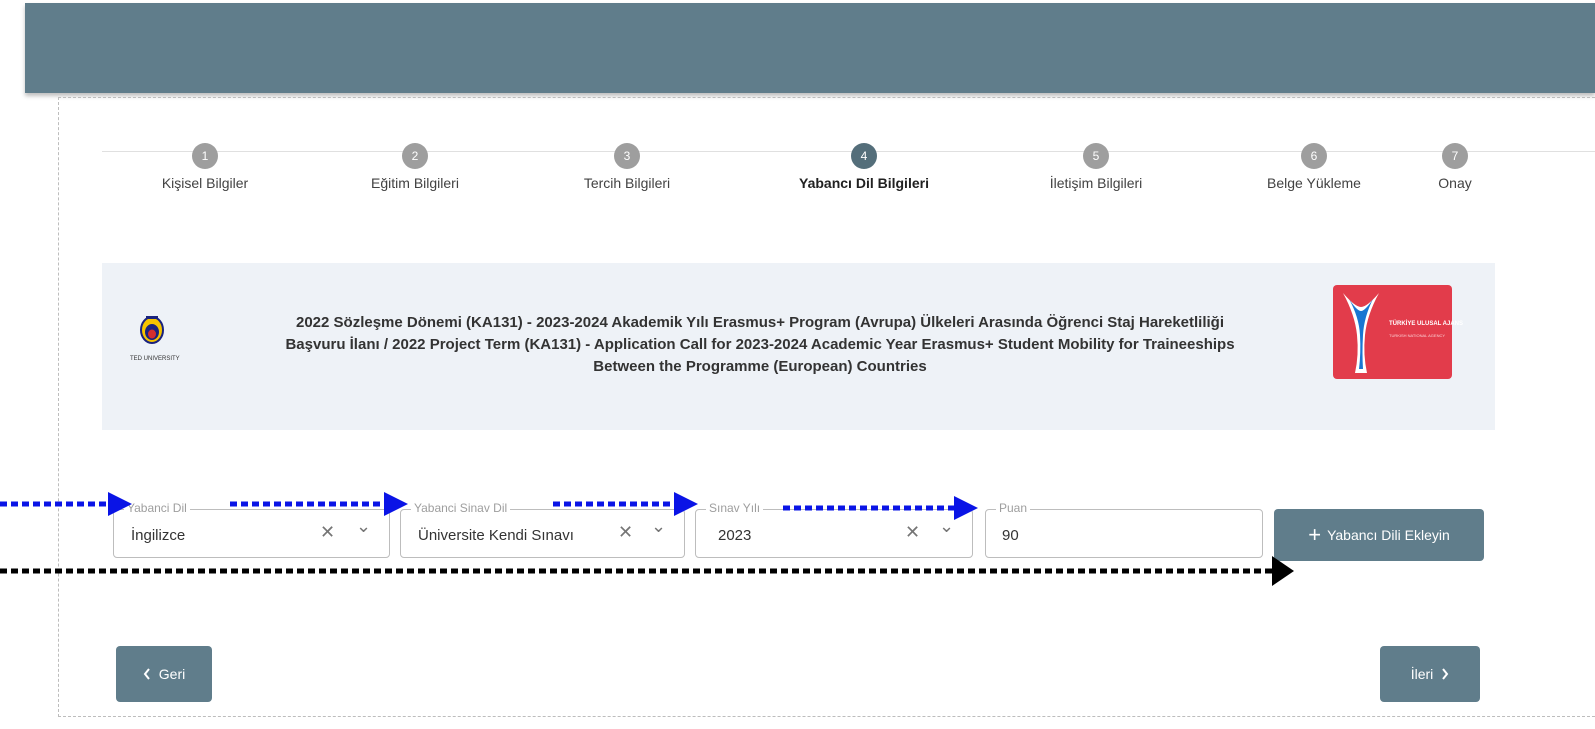  I want to click on step-label: Yabancı Dil Bilgileri, so click(864, 183).